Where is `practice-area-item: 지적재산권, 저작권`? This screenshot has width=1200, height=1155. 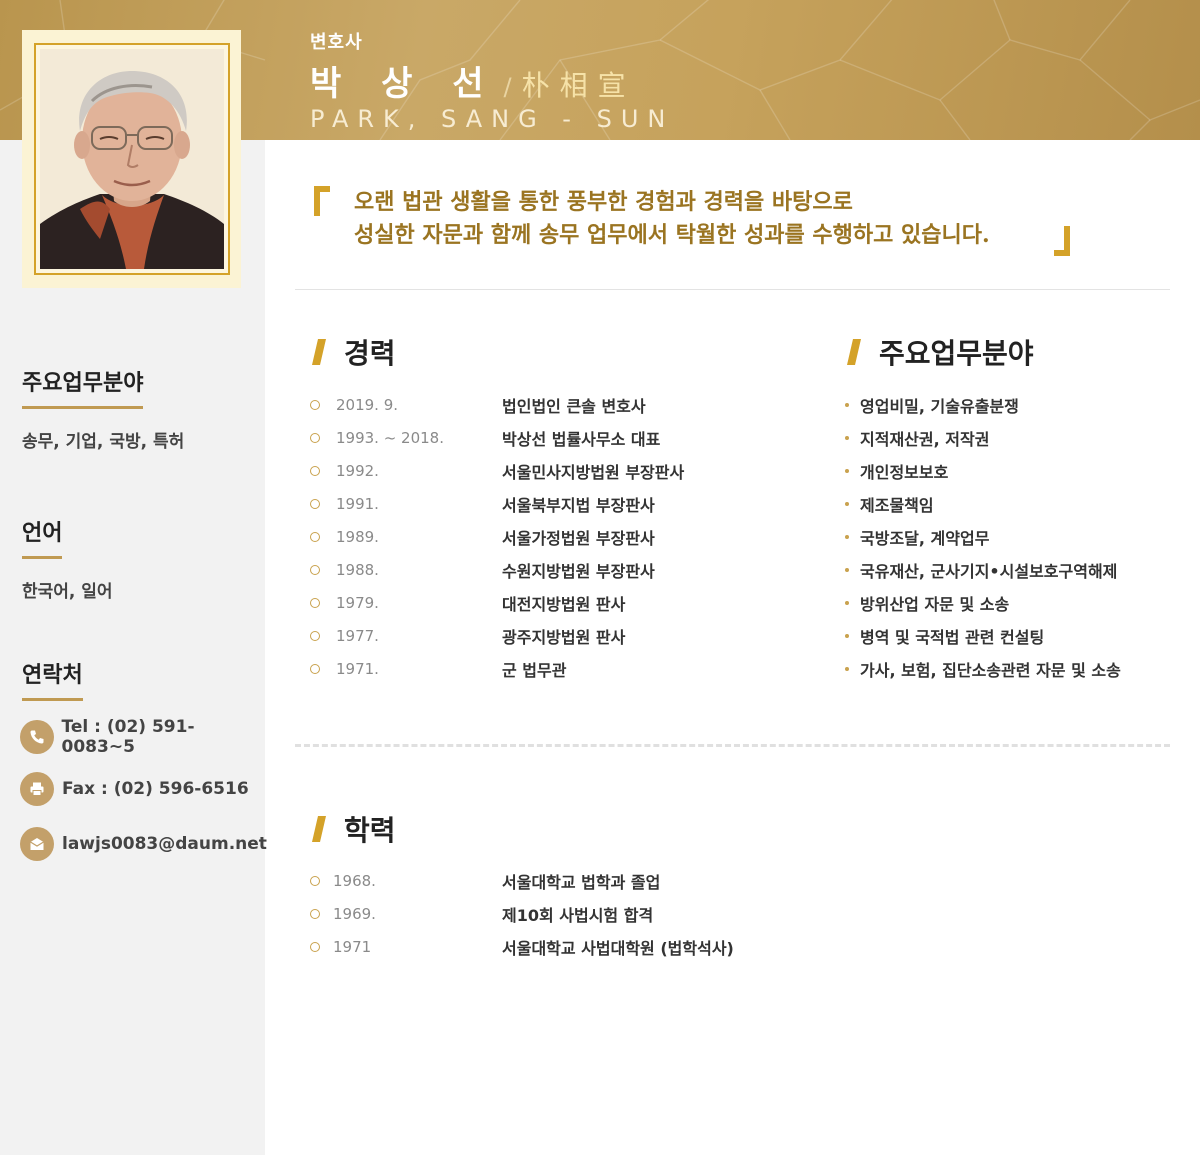 practice-area-item: 지적재산권, 저작권 is located at coordinates (925, 439).